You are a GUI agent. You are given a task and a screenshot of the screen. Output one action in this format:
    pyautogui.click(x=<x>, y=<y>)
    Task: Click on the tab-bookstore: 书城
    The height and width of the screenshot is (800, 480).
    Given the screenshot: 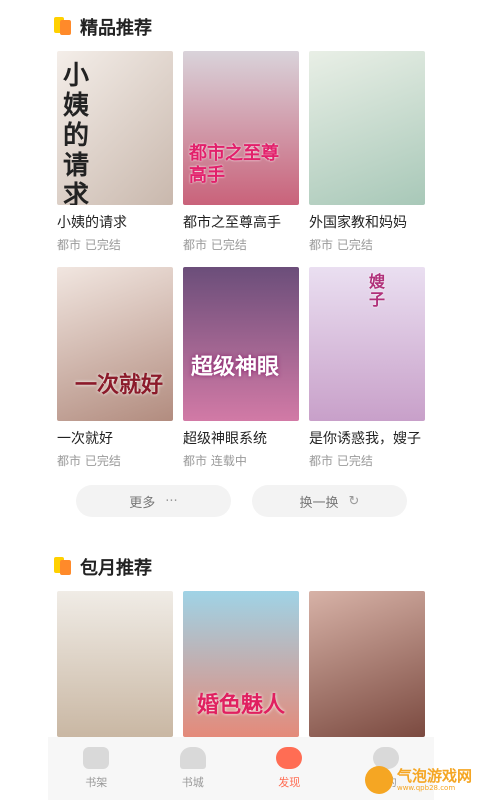 What is the action you would take?
    pyautogui.click(x=193, y=768)
    